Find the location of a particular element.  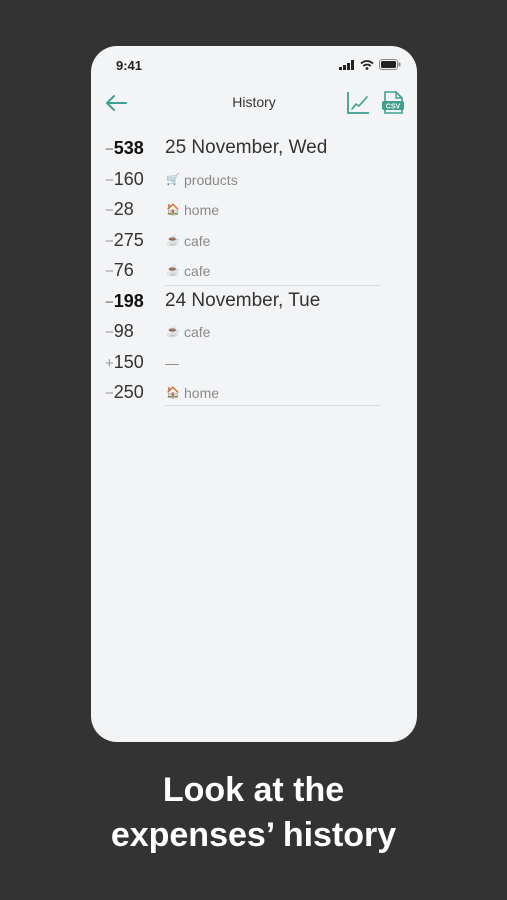

transaction-row: −28 🏠 home is located at coordinates (254, 210).